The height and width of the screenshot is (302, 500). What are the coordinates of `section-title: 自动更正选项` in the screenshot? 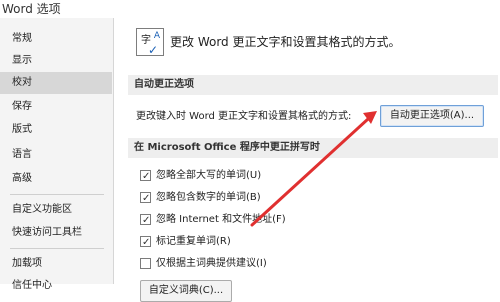 It's located at (164, 84).